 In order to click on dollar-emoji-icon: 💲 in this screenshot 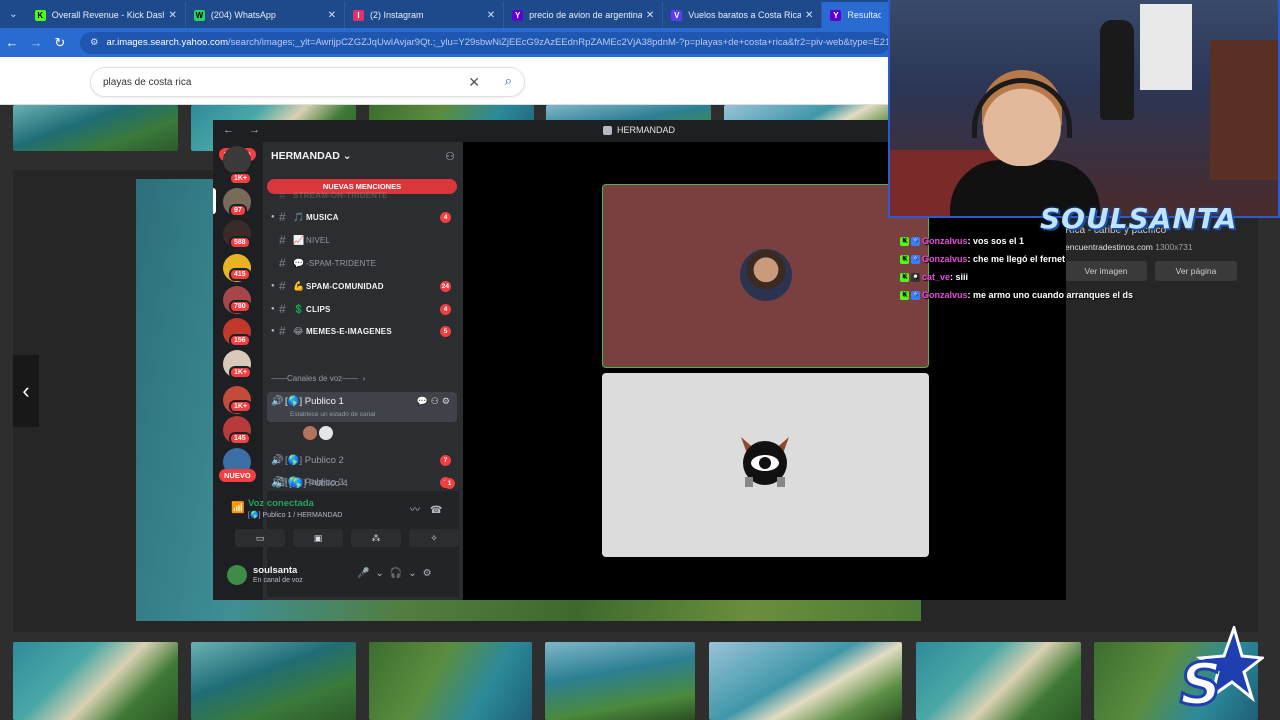, I will do `click(299, 308)`.